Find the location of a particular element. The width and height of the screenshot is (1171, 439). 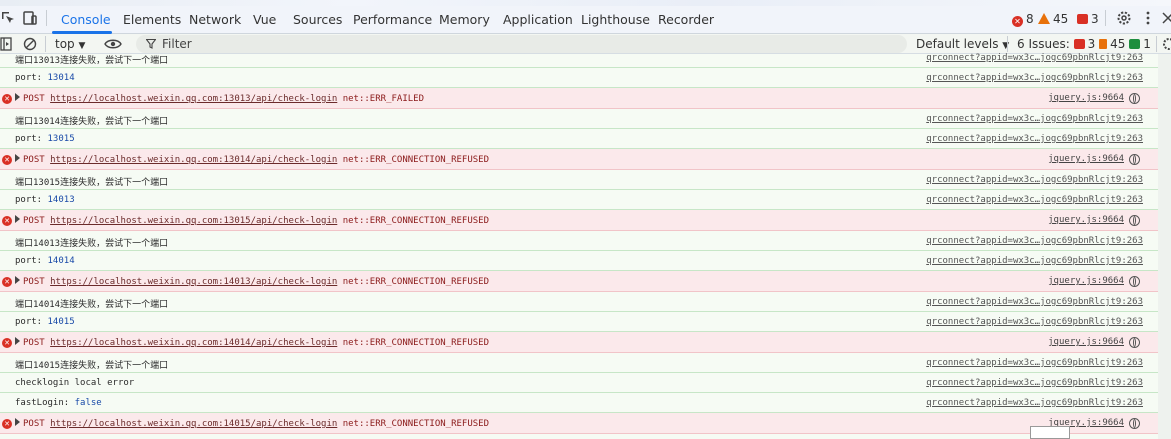

log-label: fastLogin: is located at coordinates (42, 403).